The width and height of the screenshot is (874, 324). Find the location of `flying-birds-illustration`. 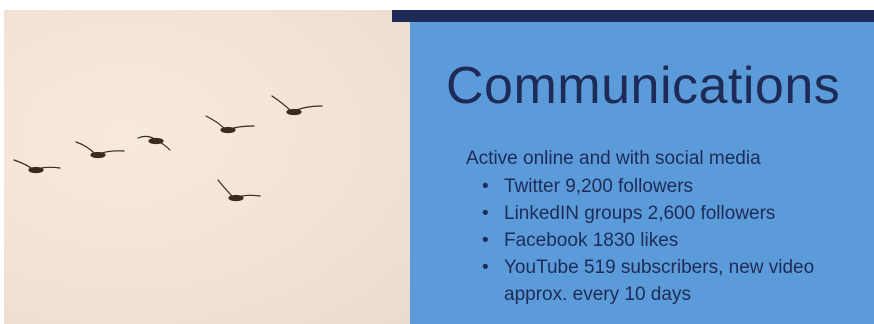

flying-birds-illustration is located at coordinates (168, 148).